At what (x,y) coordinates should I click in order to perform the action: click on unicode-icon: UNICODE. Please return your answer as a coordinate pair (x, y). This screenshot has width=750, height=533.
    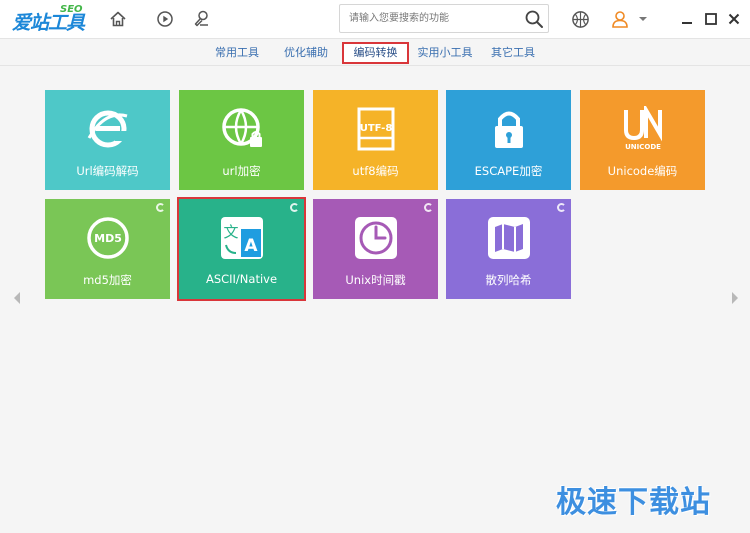
    Looking at the image, I should click on (643, 127).